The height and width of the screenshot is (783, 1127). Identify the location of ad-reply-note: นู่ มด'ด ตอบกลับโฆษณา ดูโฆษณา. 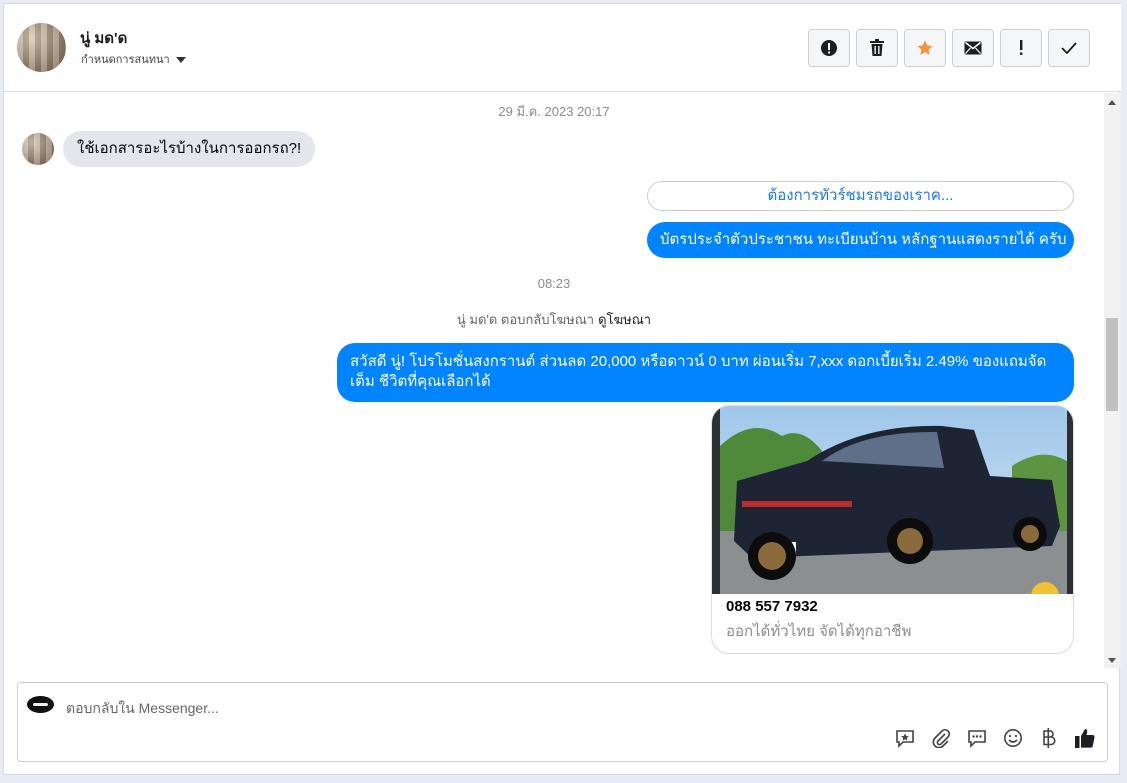
(554, 319).